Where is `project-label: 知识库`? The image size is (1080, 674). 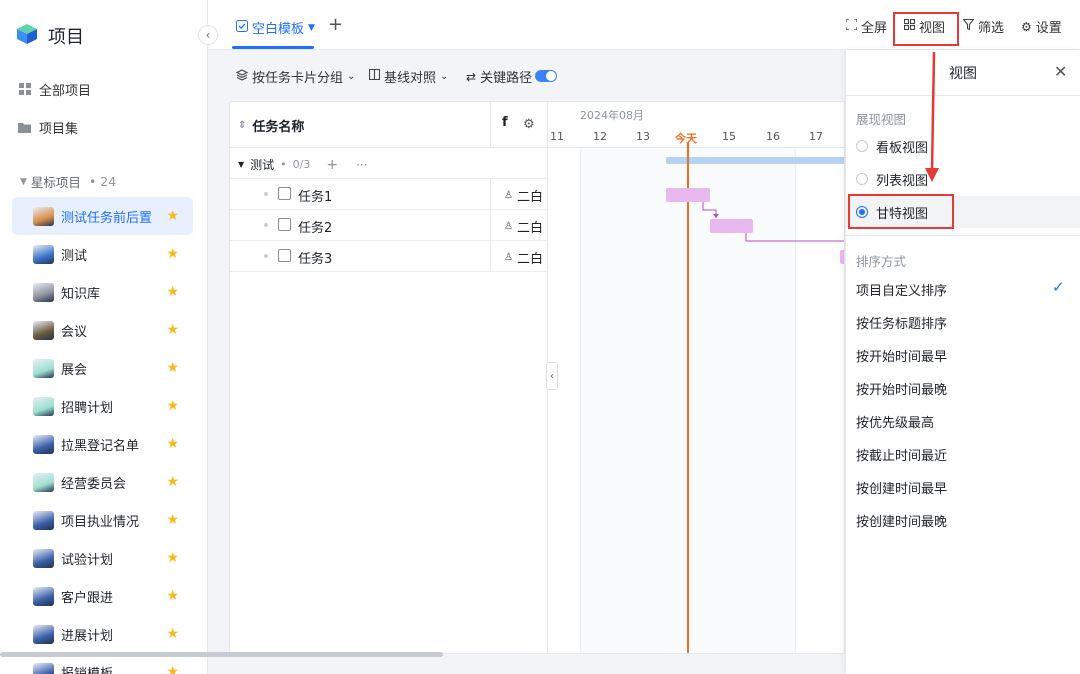 project-label: 知识库 is located at coordinates (81, 294).